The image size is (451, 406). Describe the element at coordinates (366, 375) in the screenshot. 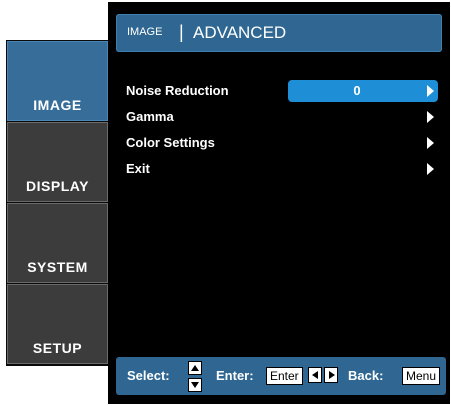

I see `back-label: Back:` at that location.